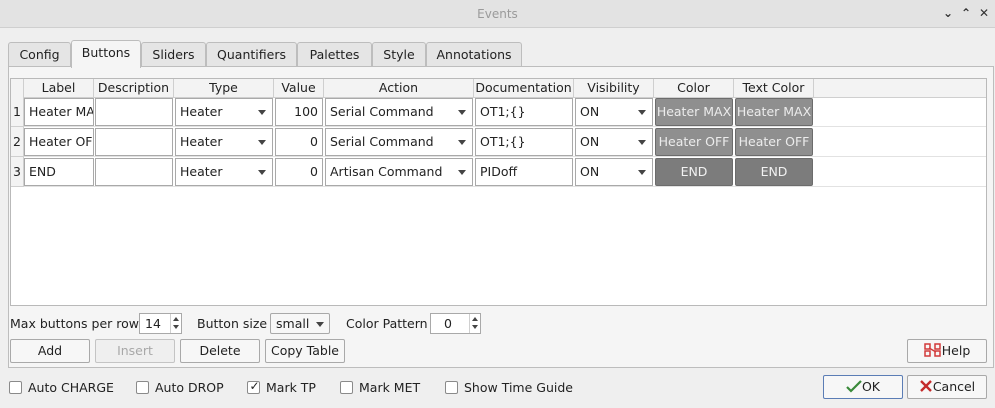 This screenshot has width=995, height=408. I want to click on checkbox-label: Mark TP, so click(291, 387).